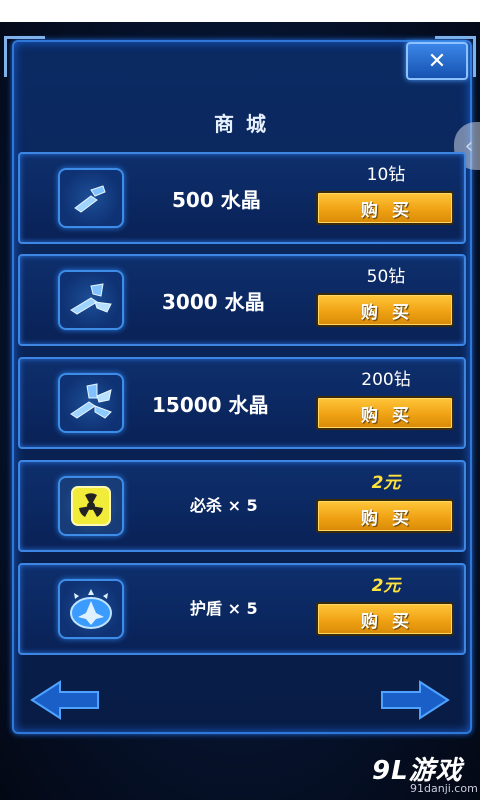 Image resolution: width=480 pixels, height=800 pixels. Describe the element at coordinates (216, 200) in the screenshot. I see `item-name: 500 水晶` at that location.